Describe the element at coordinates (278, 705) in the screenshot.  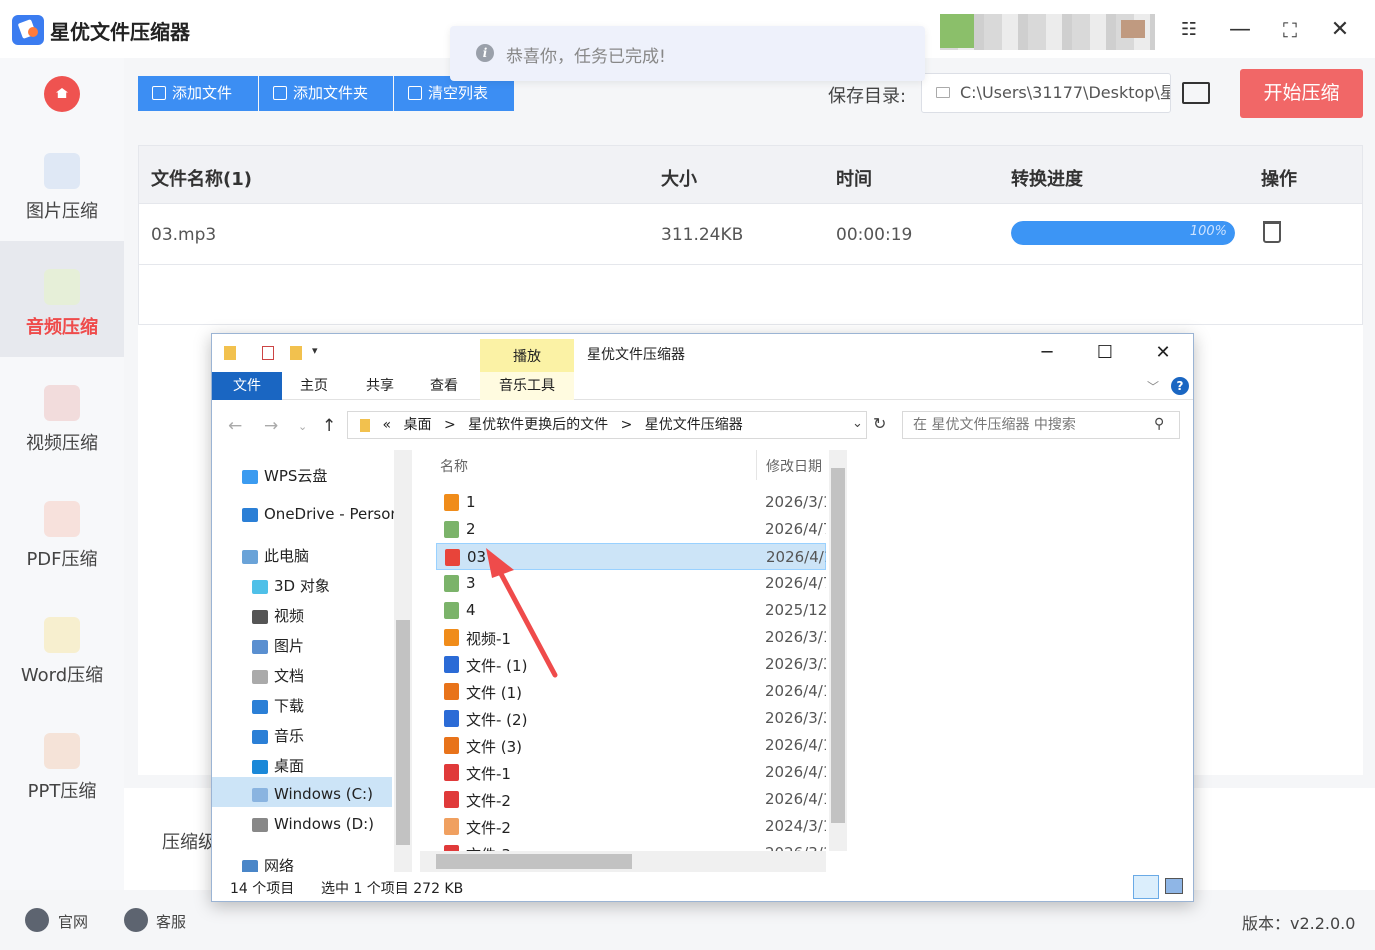
I see `tree-item: 下载` at that location.